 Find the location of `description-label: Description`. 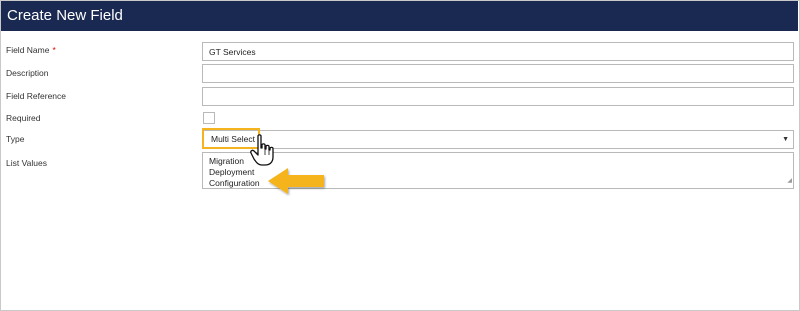

description-label: Description is located at coordinates (27, 73).